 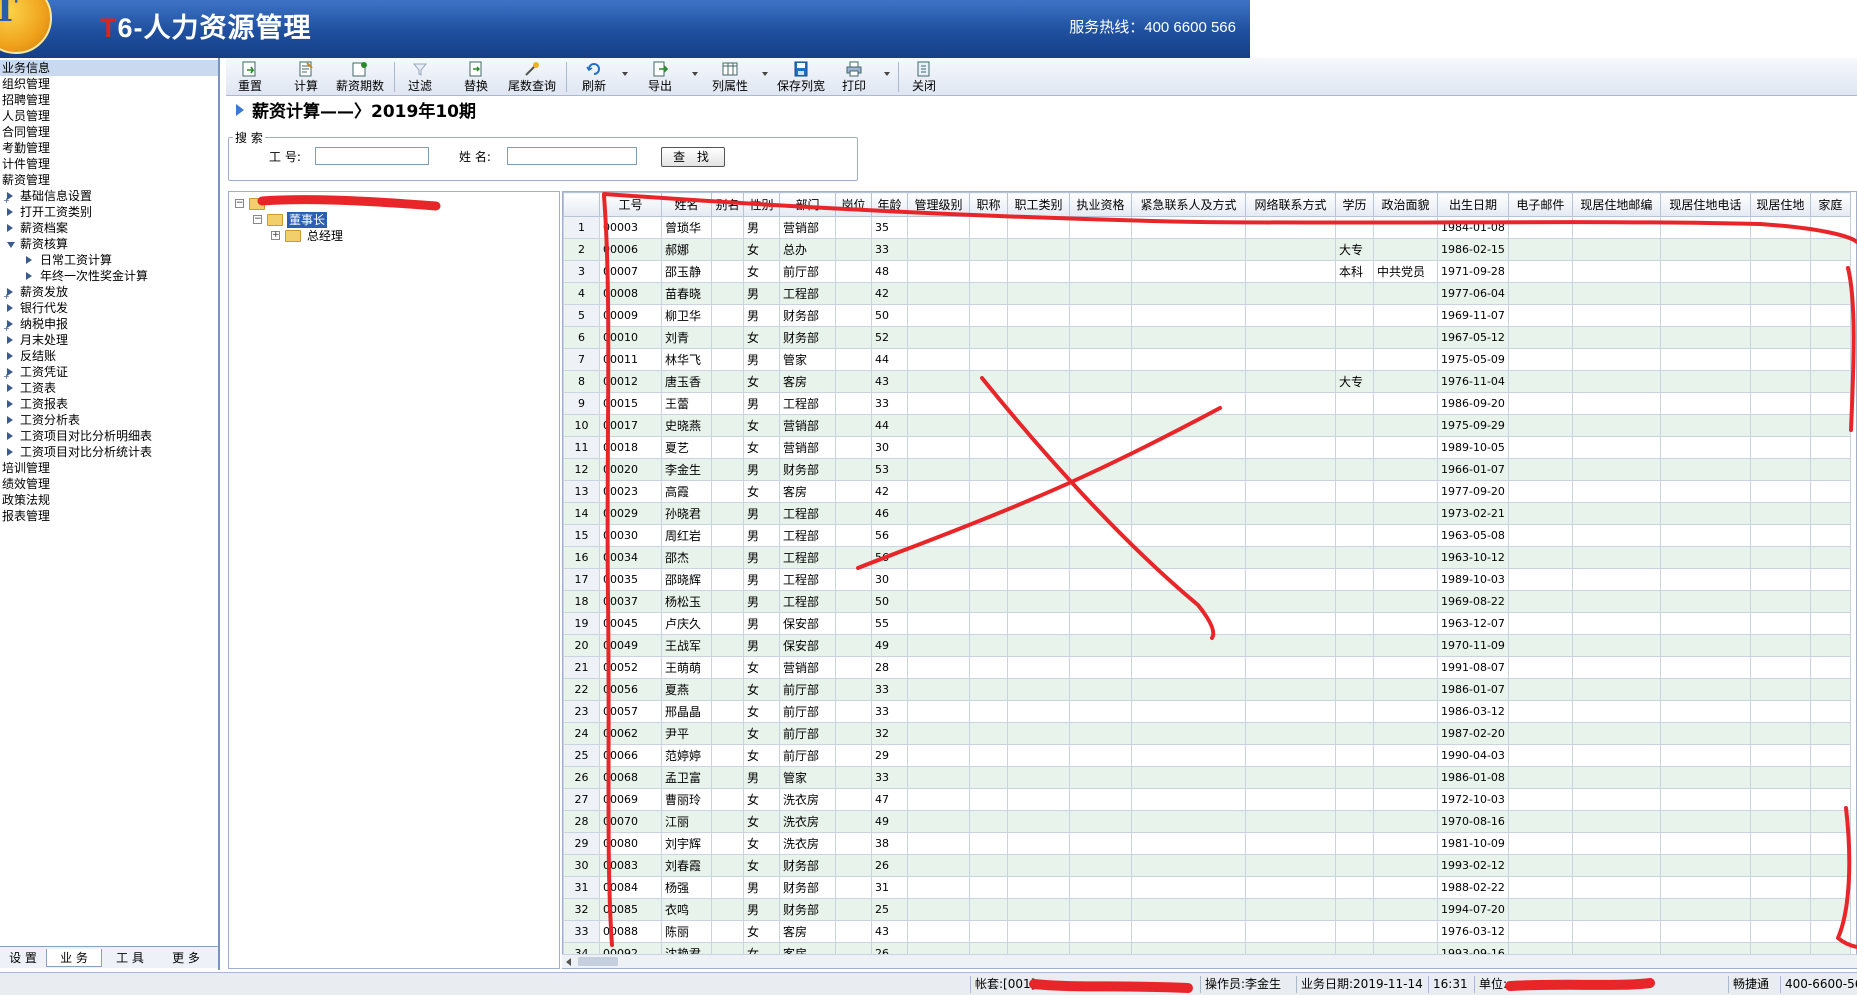 I want to click on tree-root-node: −, so click(x=385, y=204).